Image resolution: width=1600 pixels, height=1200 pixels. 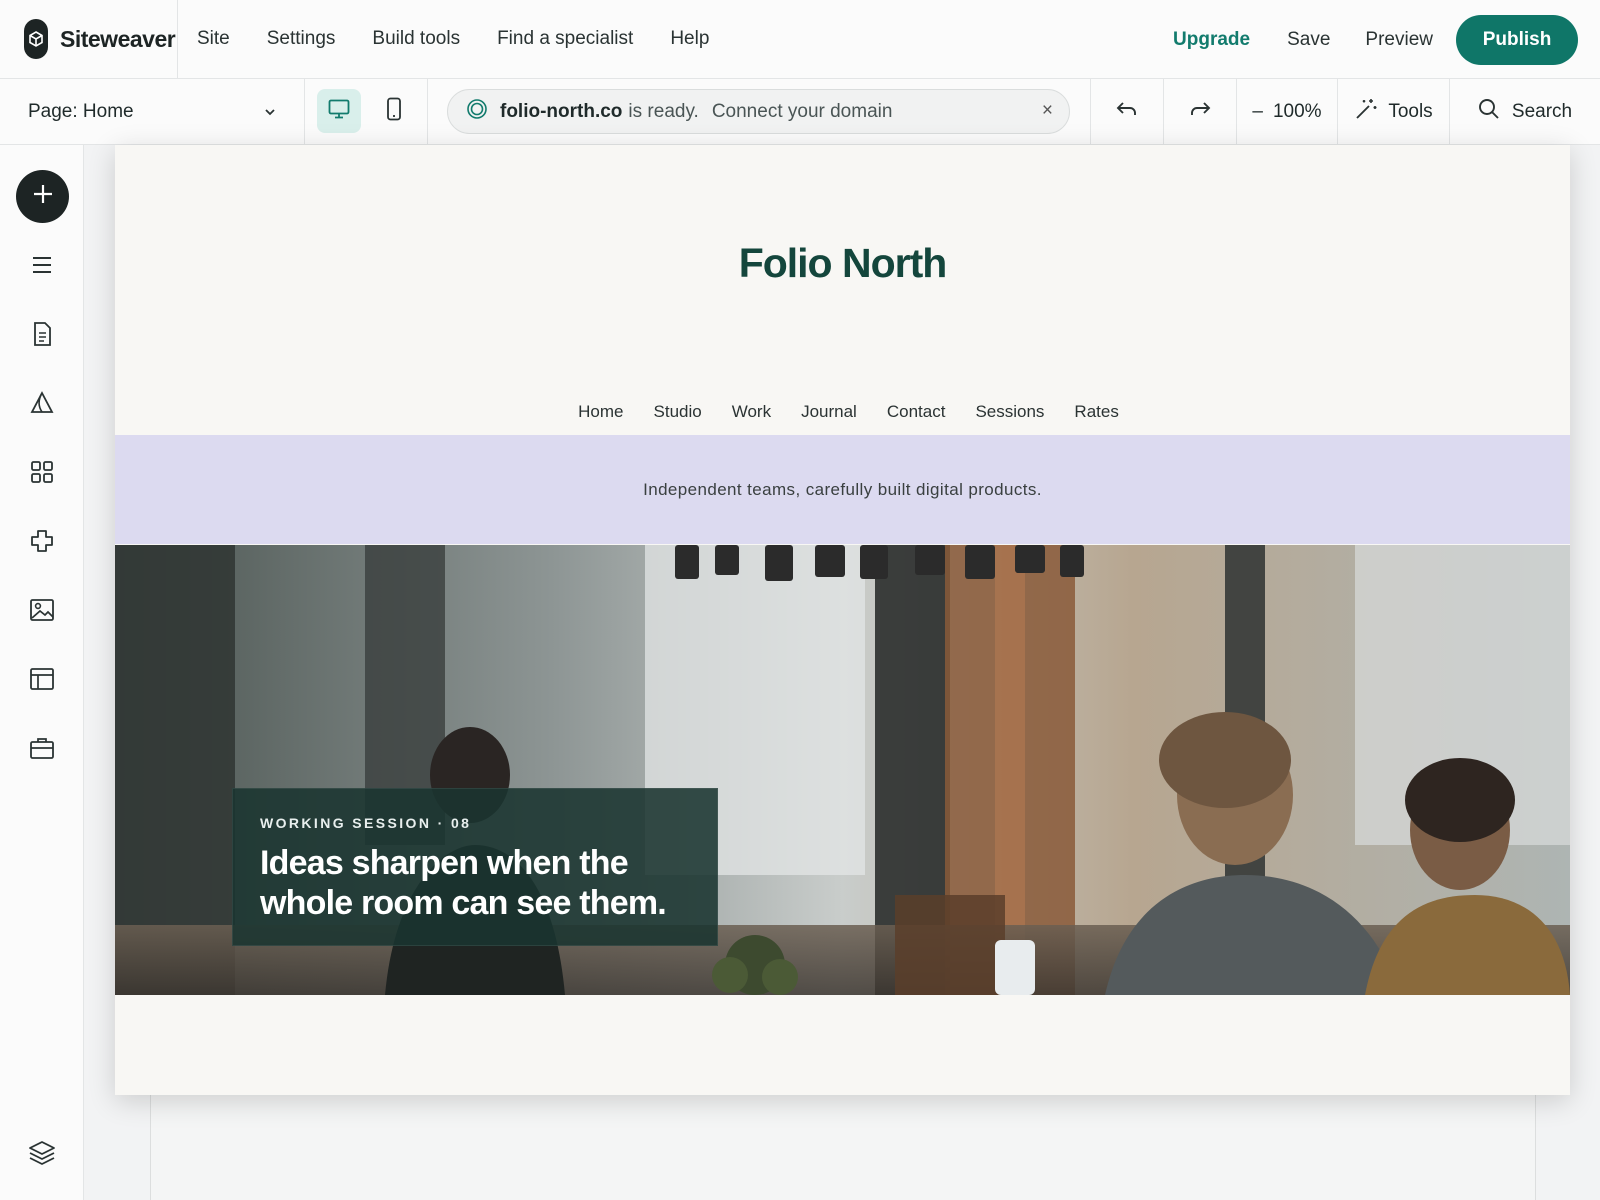 What do you see at coordinates (42, 403) in the screenshot?
I see `design-icon` at bounding box center [42, 403].